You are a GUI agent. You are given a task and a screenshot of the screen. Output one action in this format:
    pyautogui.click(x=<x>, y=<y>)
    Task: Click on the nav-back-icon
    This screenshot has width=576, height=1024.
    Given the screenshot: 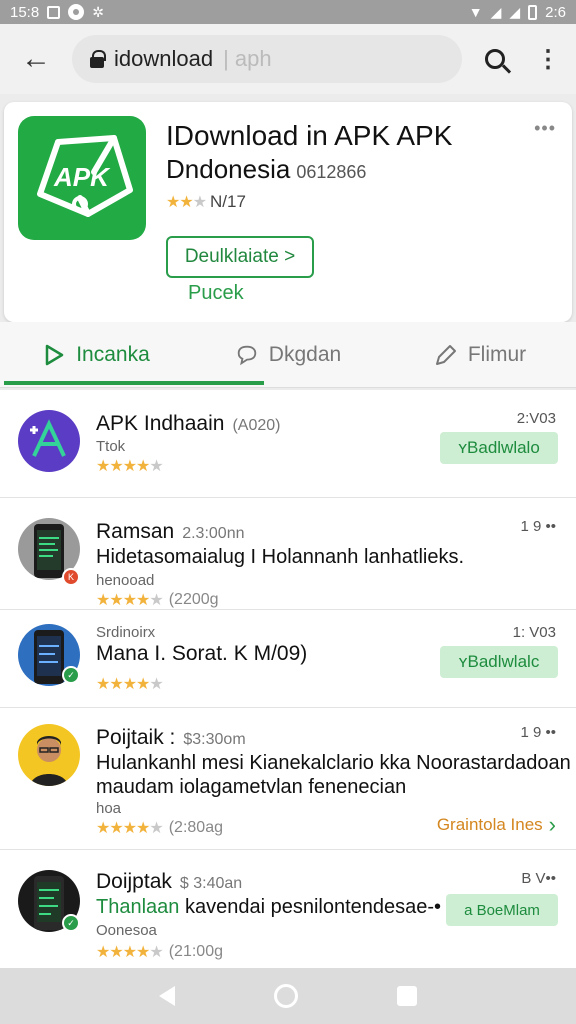 What is the action you would take?
    pyautogui.click(x=167, y=996)
    